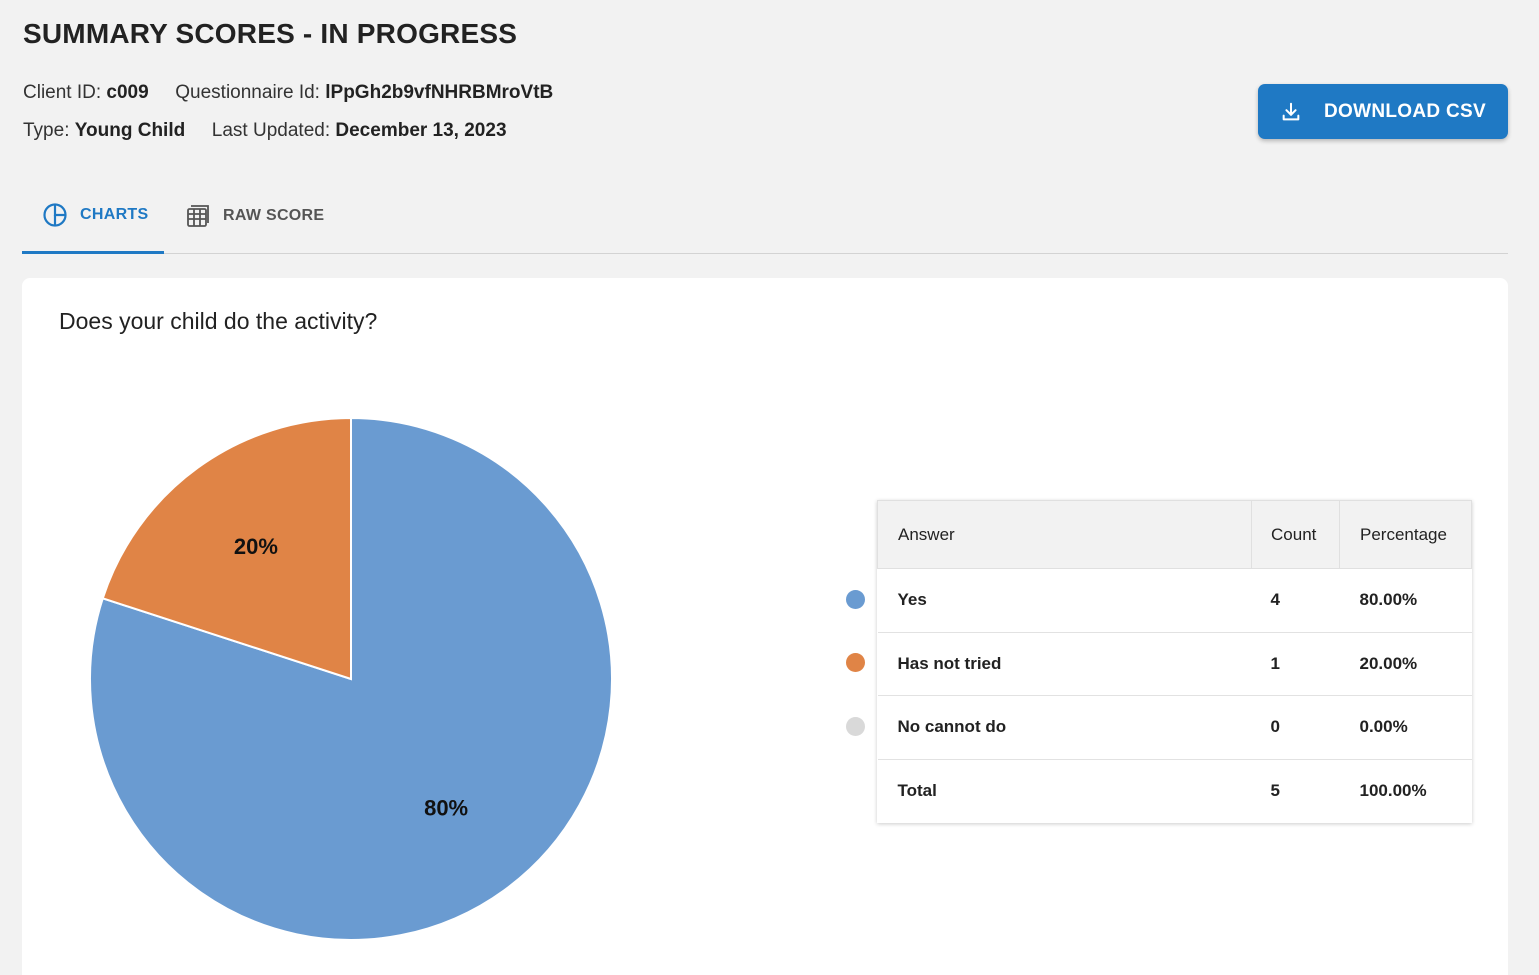  I want to click on cell-percentage: 80.00%, so click(1405, 600).